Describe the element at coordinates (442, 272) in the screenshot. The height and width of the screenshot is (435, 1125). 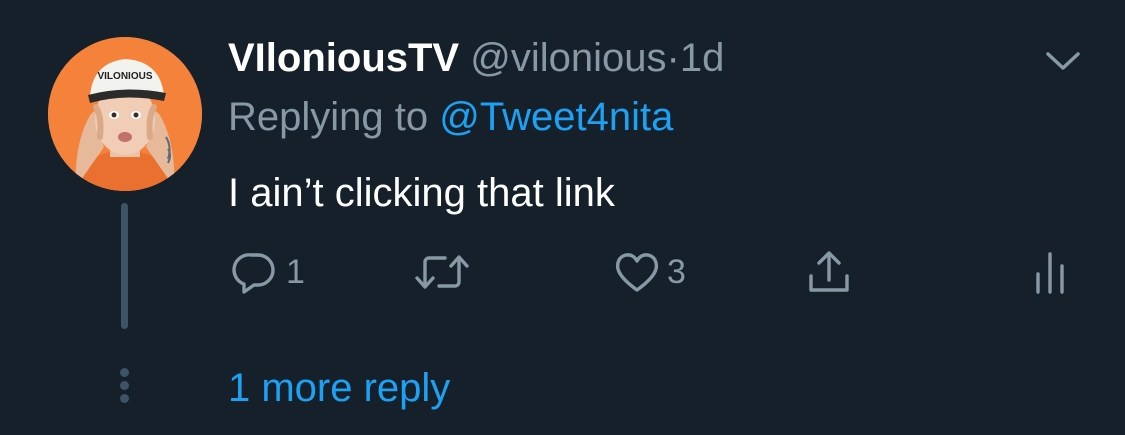
I see `retweet-icon` at that location.